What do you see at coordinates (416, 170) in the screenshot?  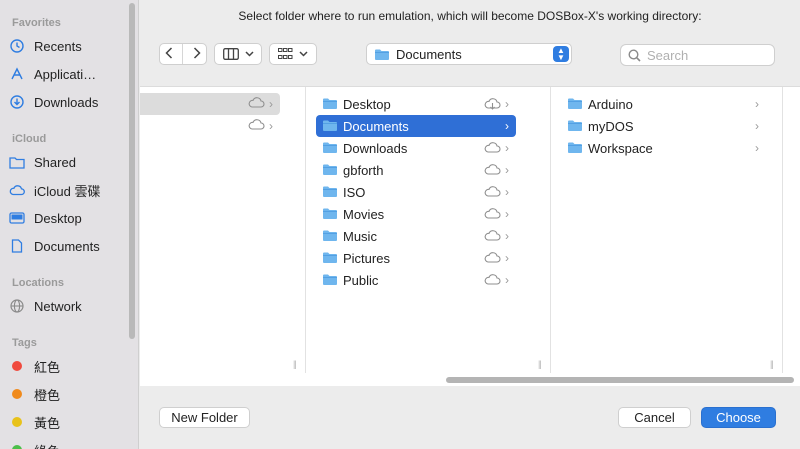 I see `list-item-folder: gbforth ›` at bounding box center [416, 170].